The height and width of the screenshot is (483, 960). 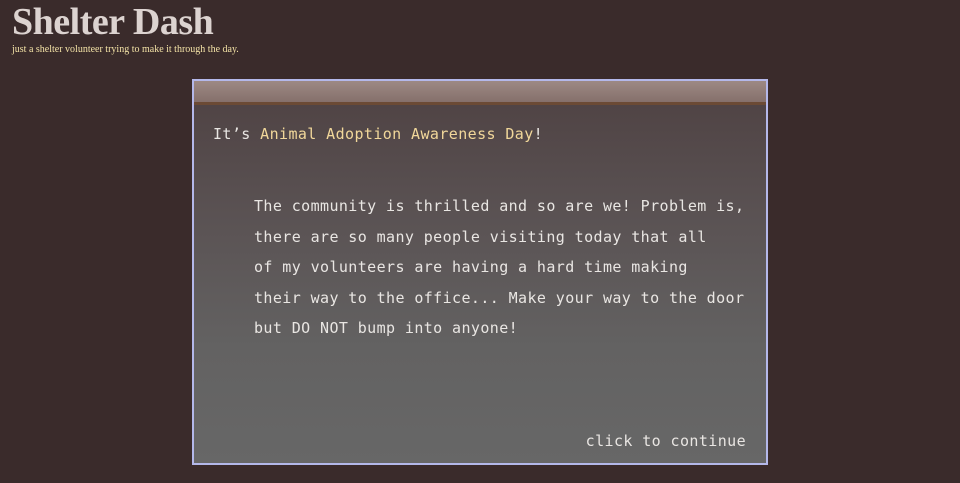 I want to click on dialog-title-bar, so click(x=480, y=93).